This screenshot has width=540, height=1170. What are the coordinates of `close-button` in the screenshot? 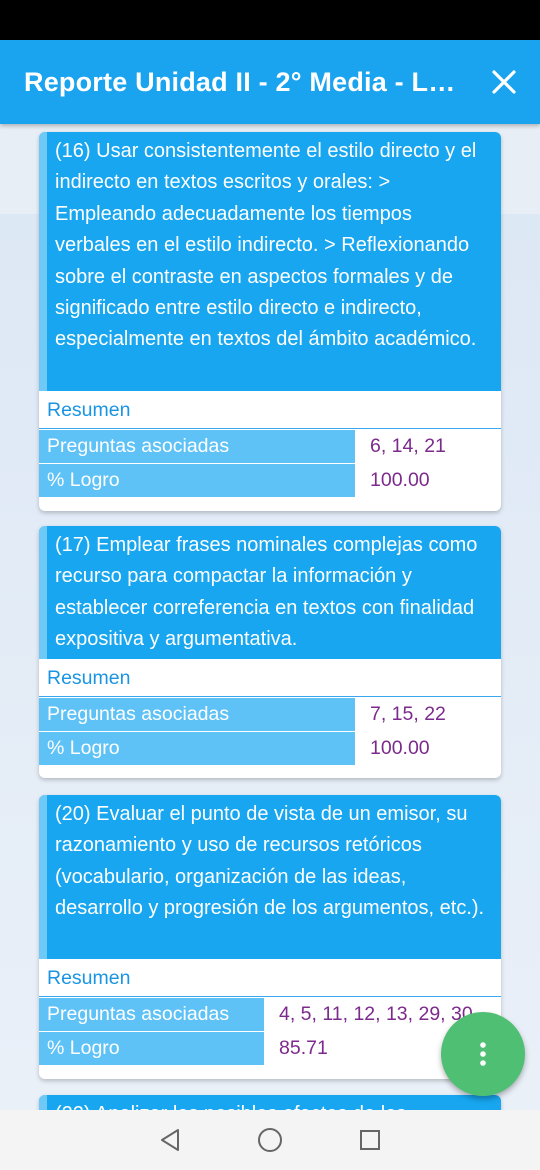 It's located at (504, 82).